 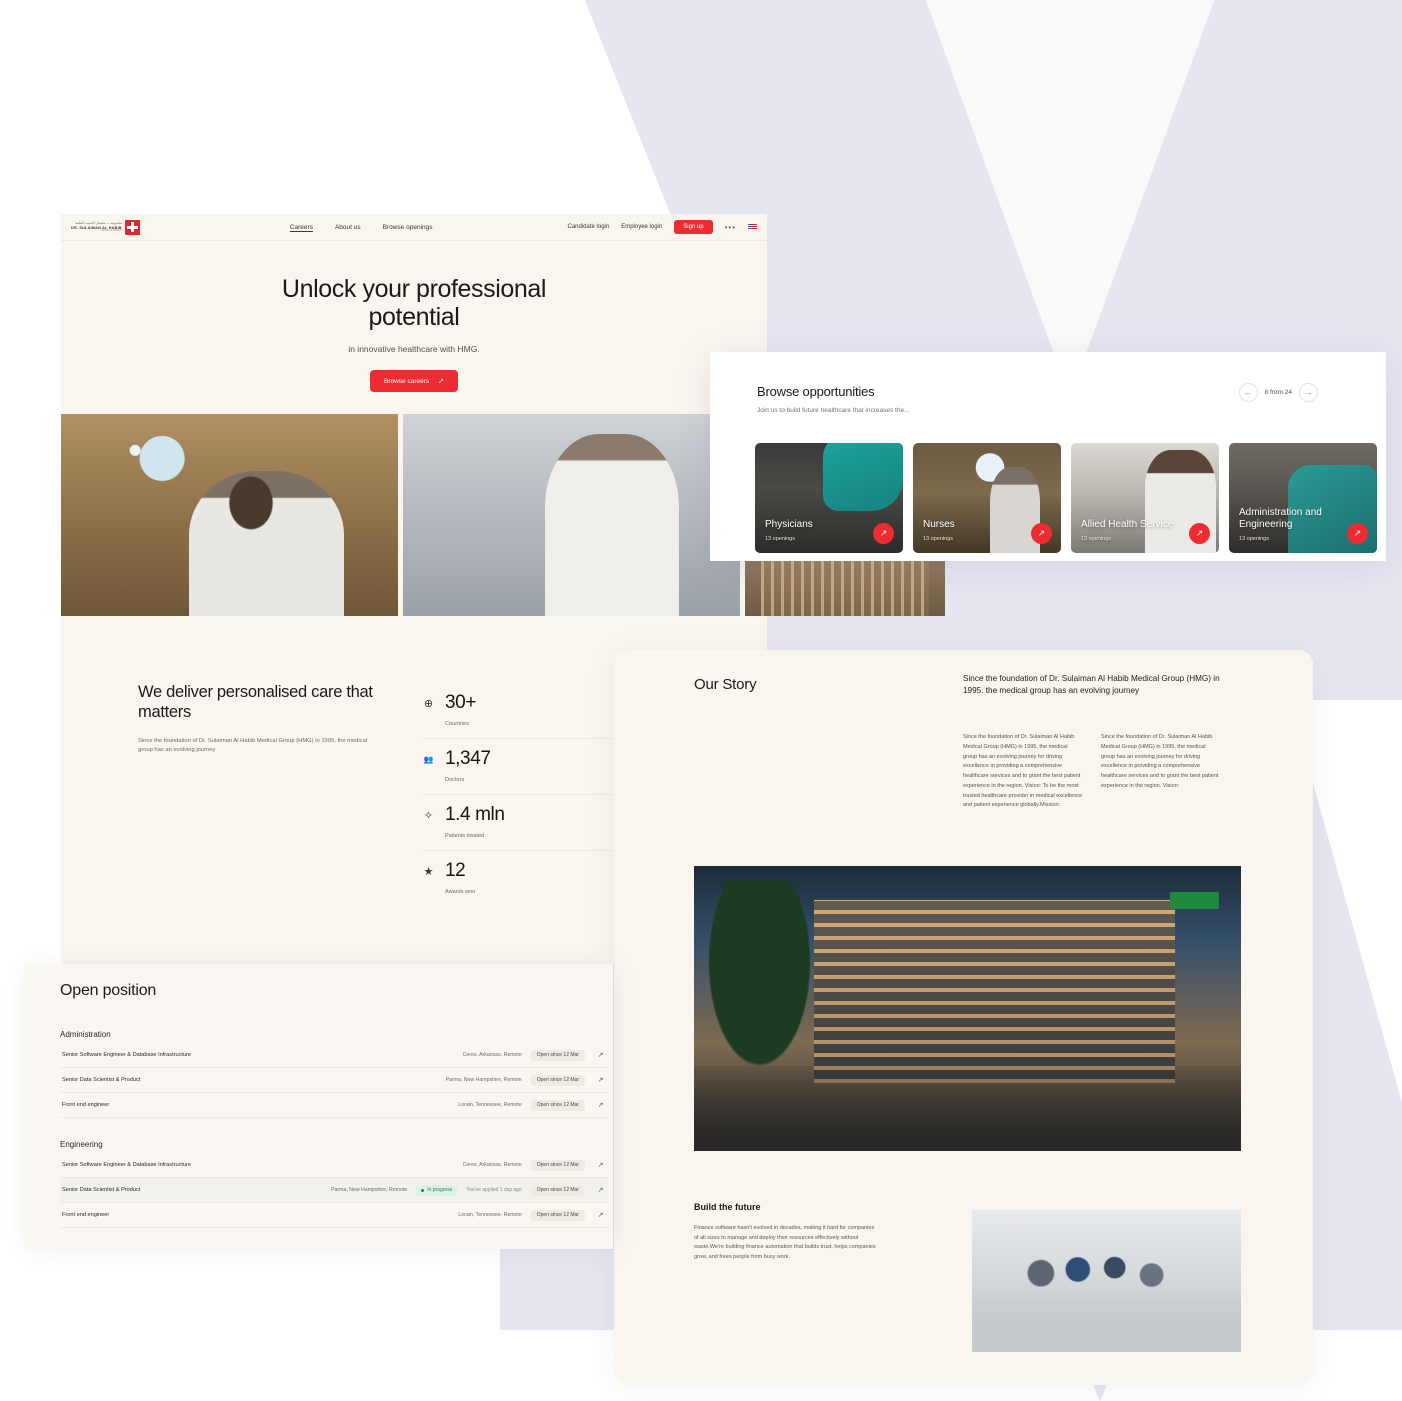 What do you see at coordinates (1248, 392) in the screenshot?
I see `pagination-prev-button: ←` at bounding box center [1248, 392].